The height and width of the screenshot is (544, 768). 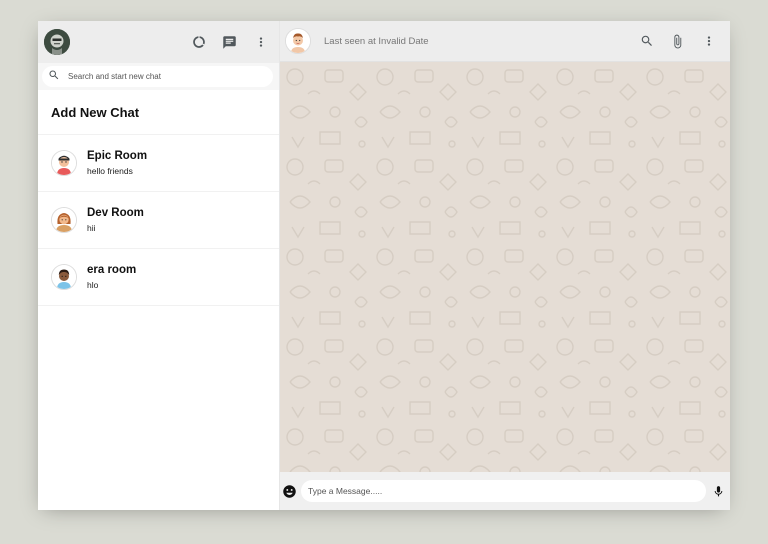 I want to click on chat-footer, so click(x=505, y=491).